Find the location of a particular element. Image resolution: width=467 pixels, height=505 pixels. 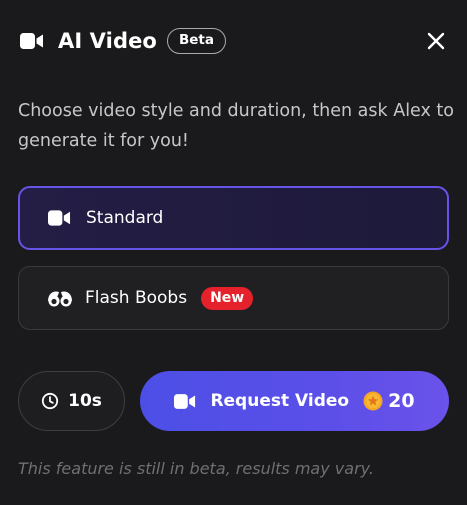

boobs-icon is located at coordinates (60, 298).